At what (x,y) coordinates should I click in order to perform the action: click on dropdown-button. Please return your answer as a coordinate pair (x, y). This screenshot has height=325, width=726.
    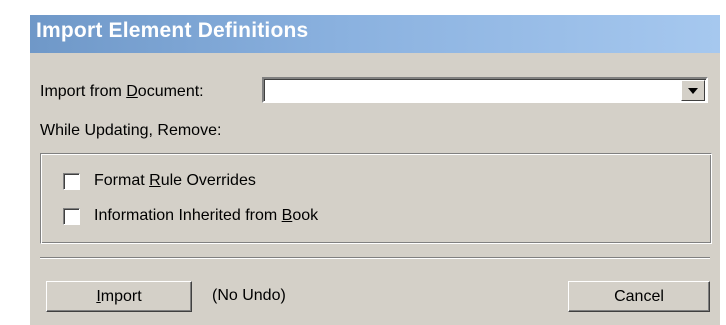
    Looking at the image, I should click on (693, 90).